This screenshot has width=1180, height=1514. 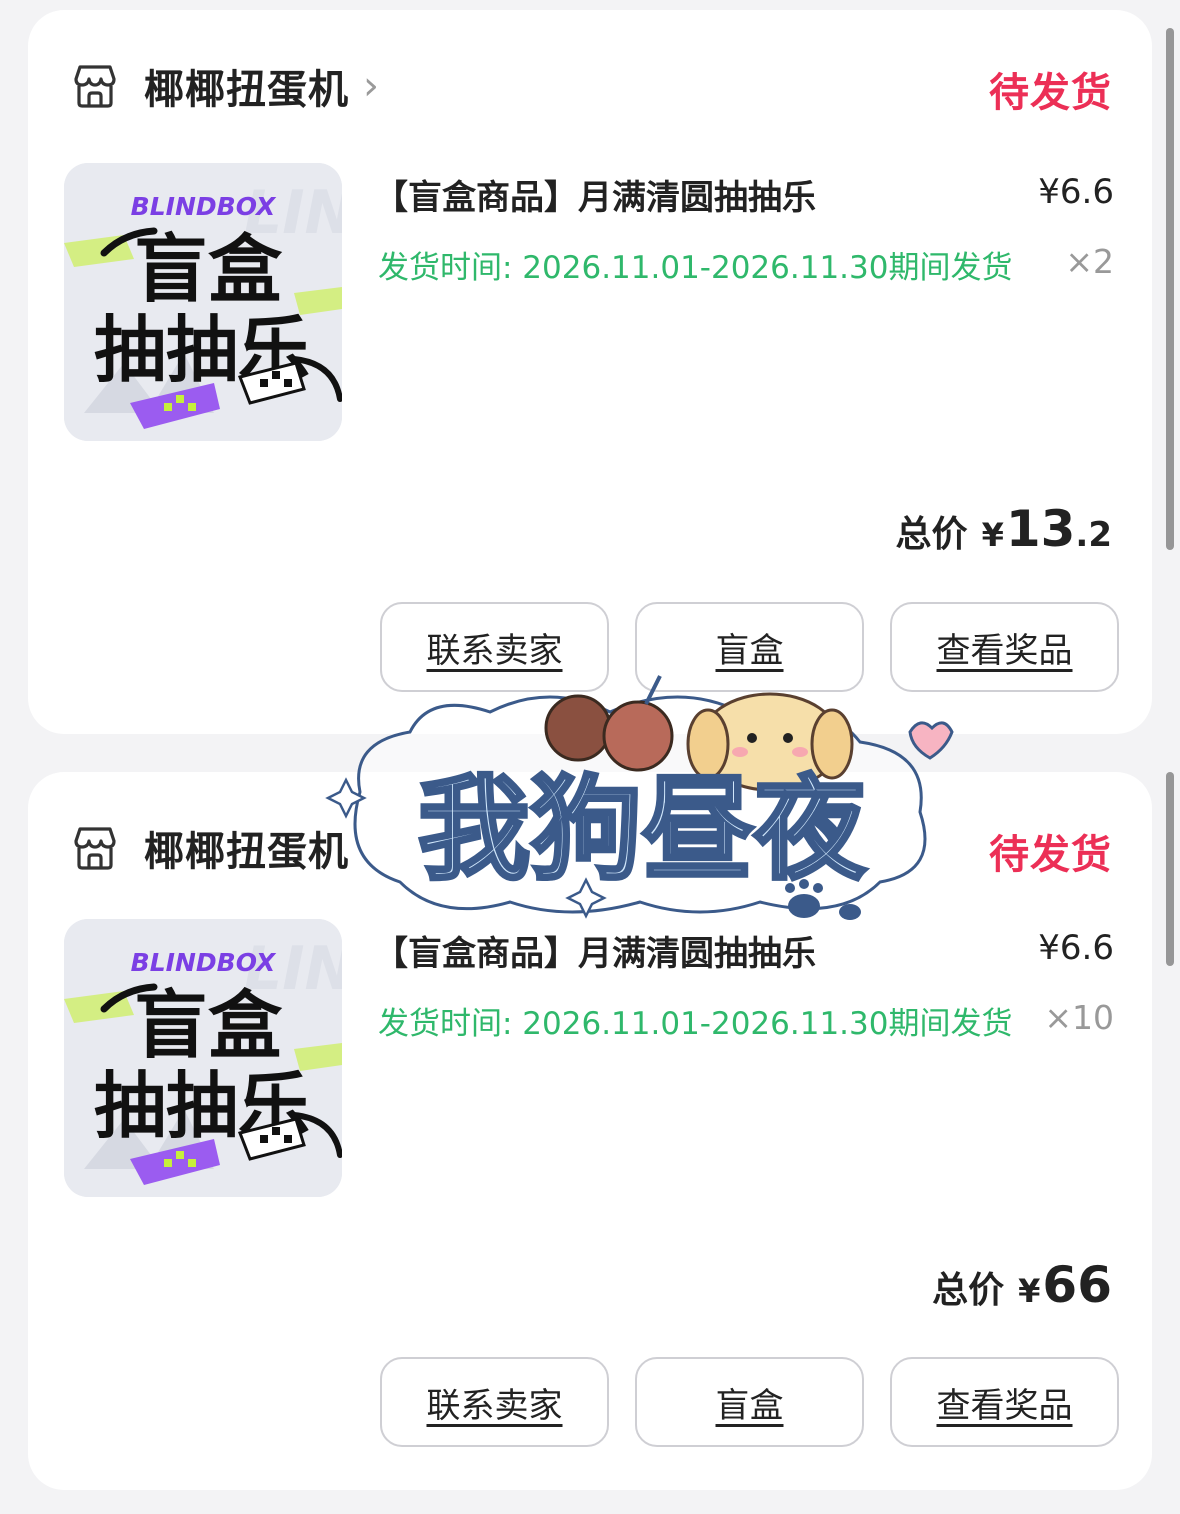 I want to click on shop-header: 椰椰扭蛋机, so click(x=208, y=848).